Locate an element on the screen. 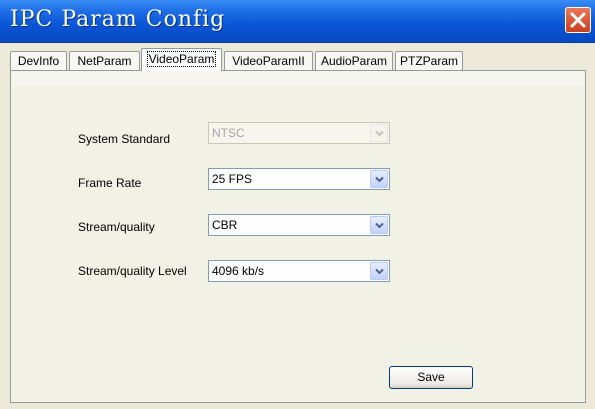 The height and width of the screenshot is (409, 595). tab-netparam: NetParam is located at coordinates (104, 60).